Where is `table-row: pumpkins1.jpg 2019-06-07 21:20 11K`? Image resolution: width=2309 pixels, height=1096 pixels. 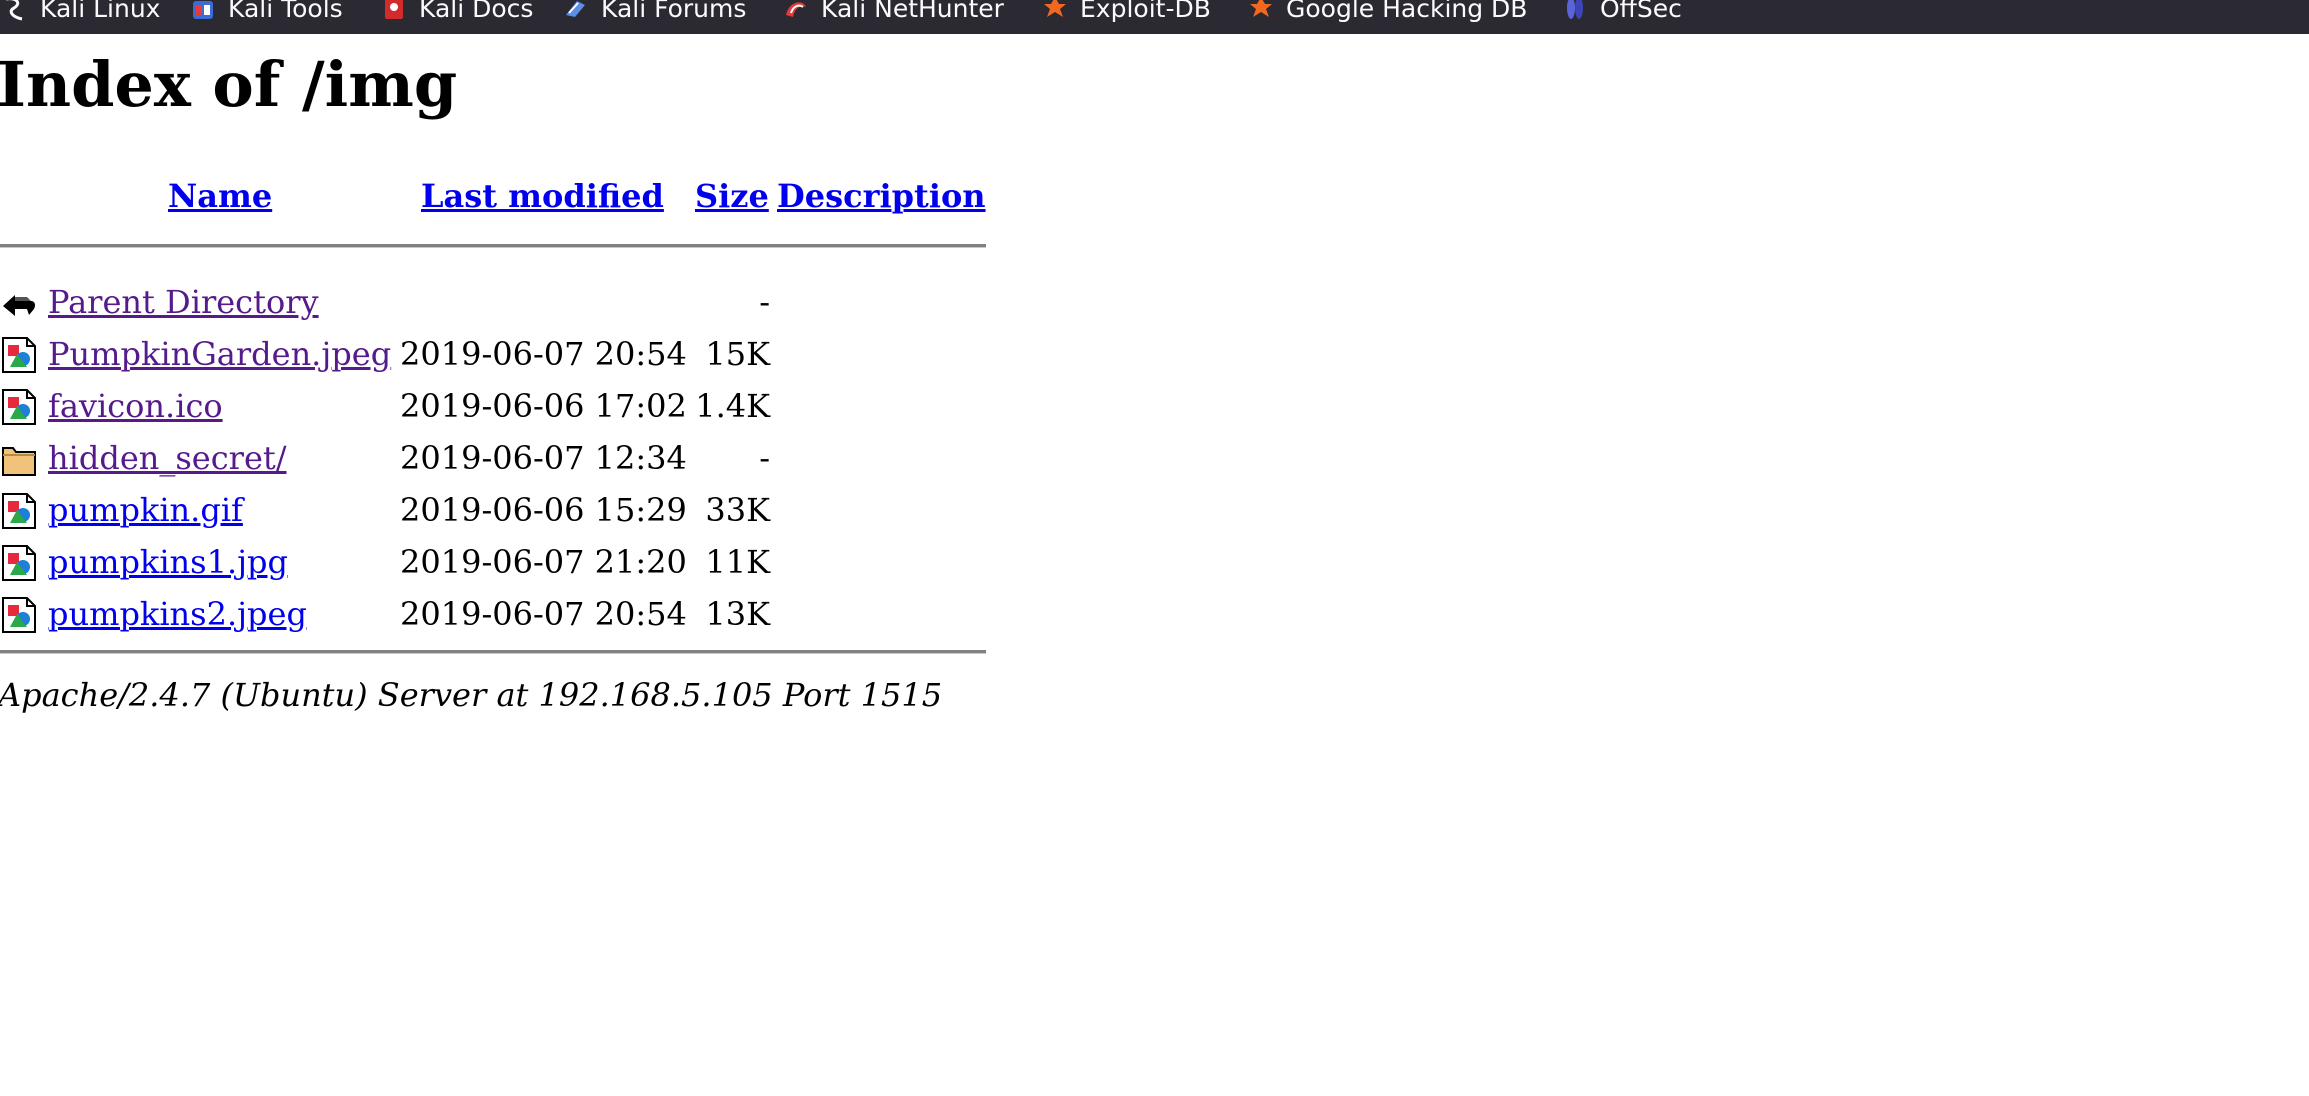
table-row: pumpkins1.jpg 2019-06-07 21:20 11K is located at coordinates (493, 563).